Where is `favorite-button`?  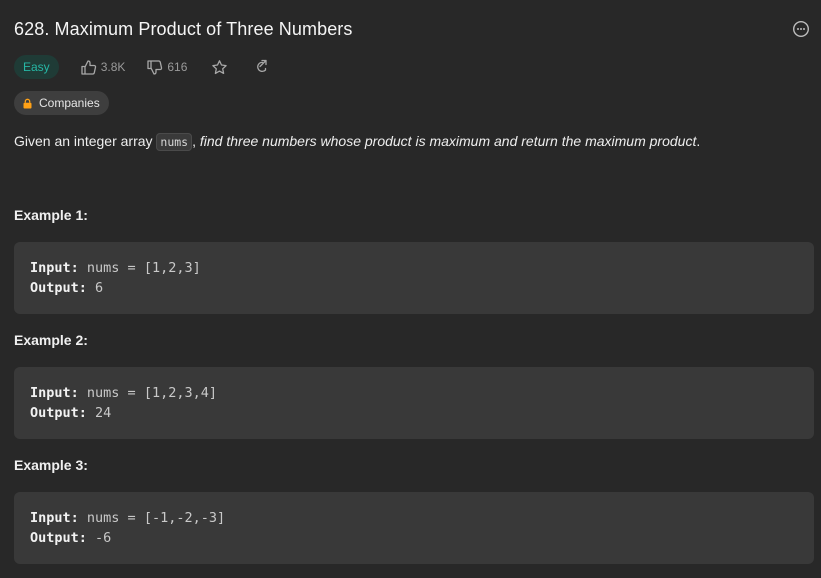
favorite-button is located at coordinates (219, 67).